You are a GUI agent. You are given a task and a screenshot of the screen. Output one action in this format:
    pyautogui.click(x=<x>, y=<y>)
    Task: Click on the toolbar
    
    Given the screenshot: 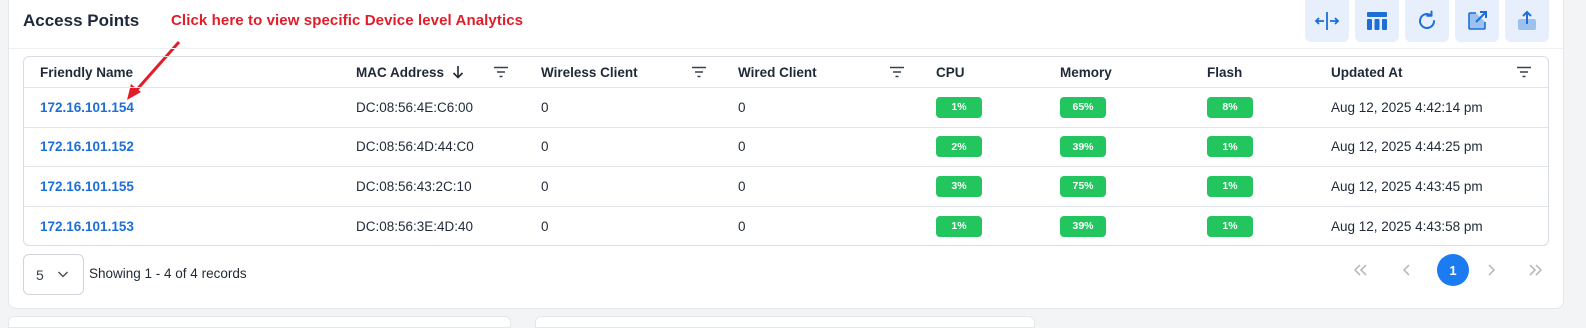 What is the action you would take?
    pyautogui.click(x=1427, y=21)
    